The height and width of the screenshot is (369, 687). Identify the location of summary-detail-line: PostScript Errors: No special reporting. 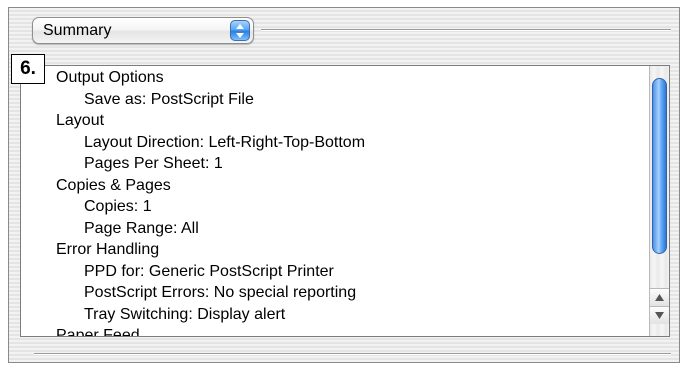
(220, 292).